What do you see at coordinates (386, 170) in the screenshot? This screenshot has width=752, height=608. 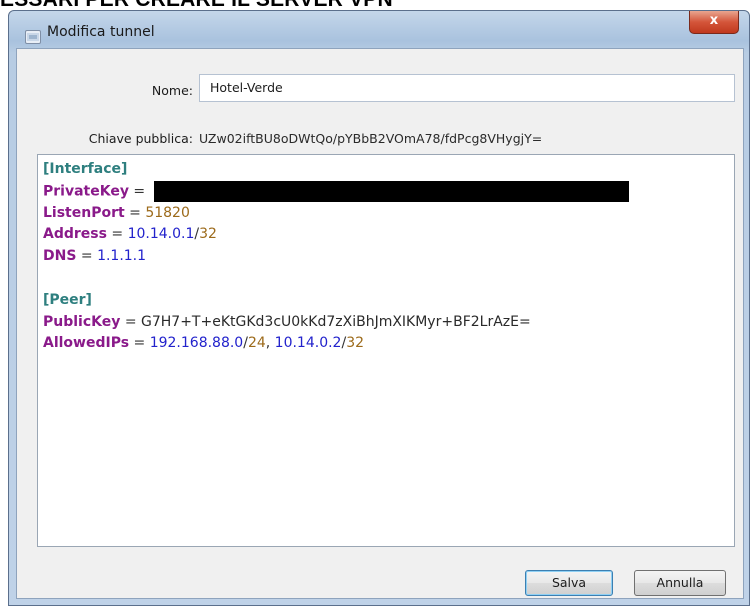 I see `config-line-interface: [Interface]` at bounding box center [386, 170].